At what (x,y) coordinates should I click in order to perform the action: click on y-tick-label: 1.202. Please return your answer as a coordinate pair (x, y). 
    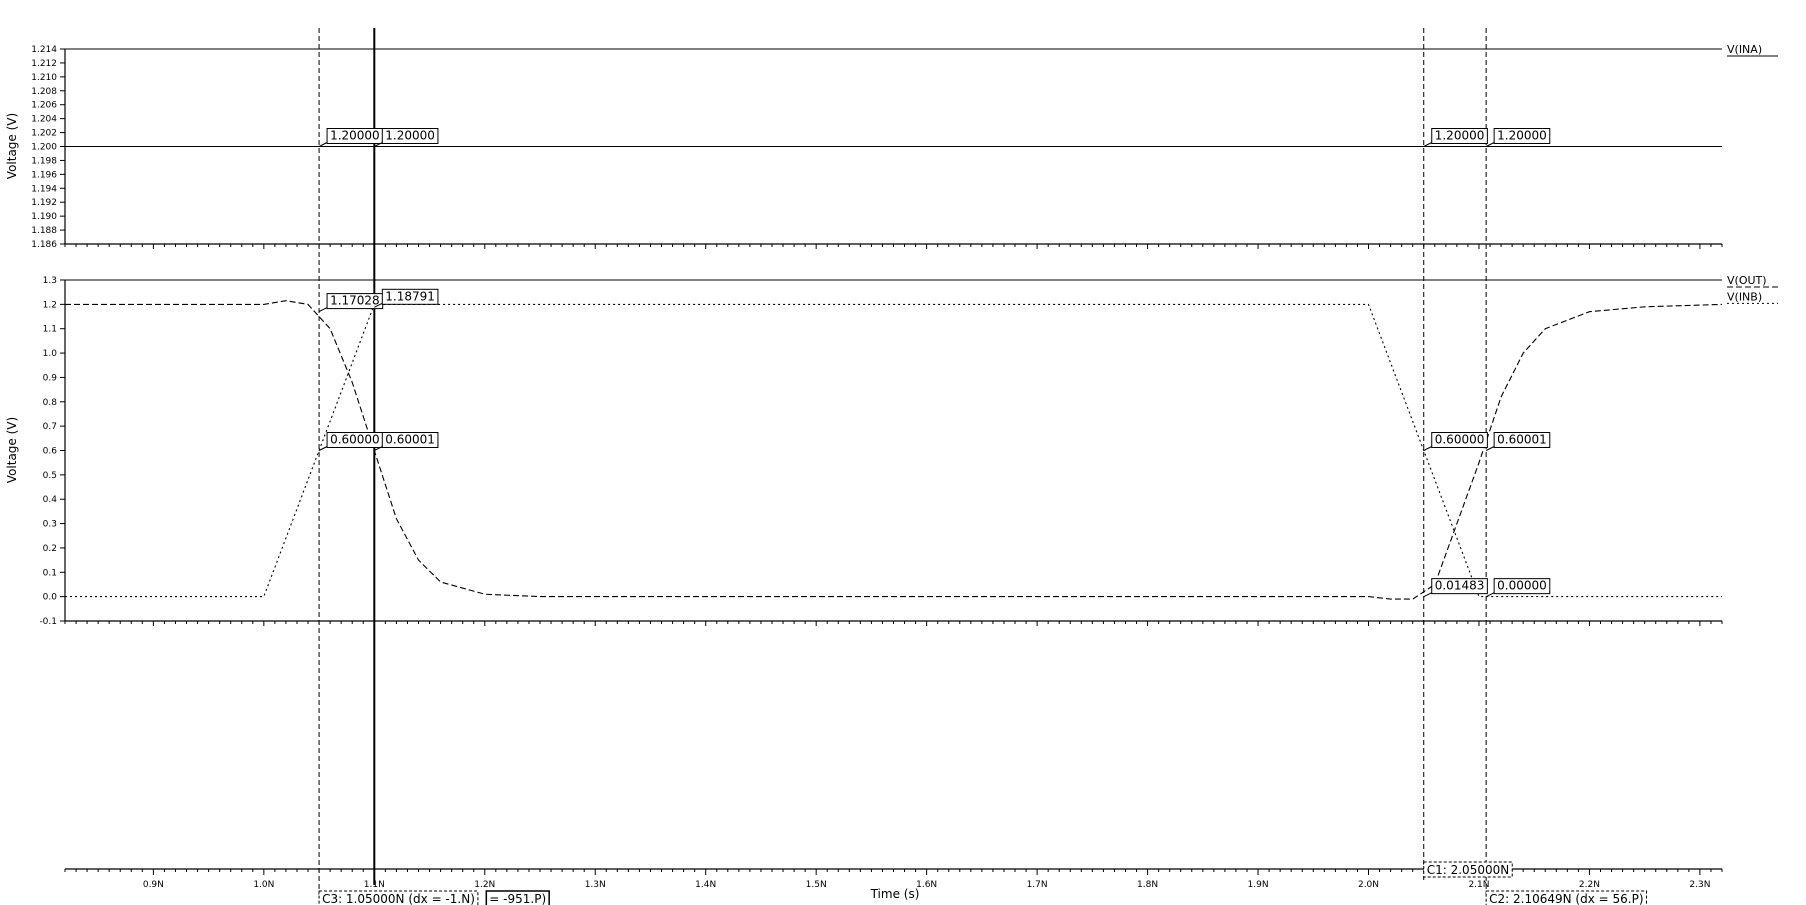
    Looking at the image, I should click on (44, 134).